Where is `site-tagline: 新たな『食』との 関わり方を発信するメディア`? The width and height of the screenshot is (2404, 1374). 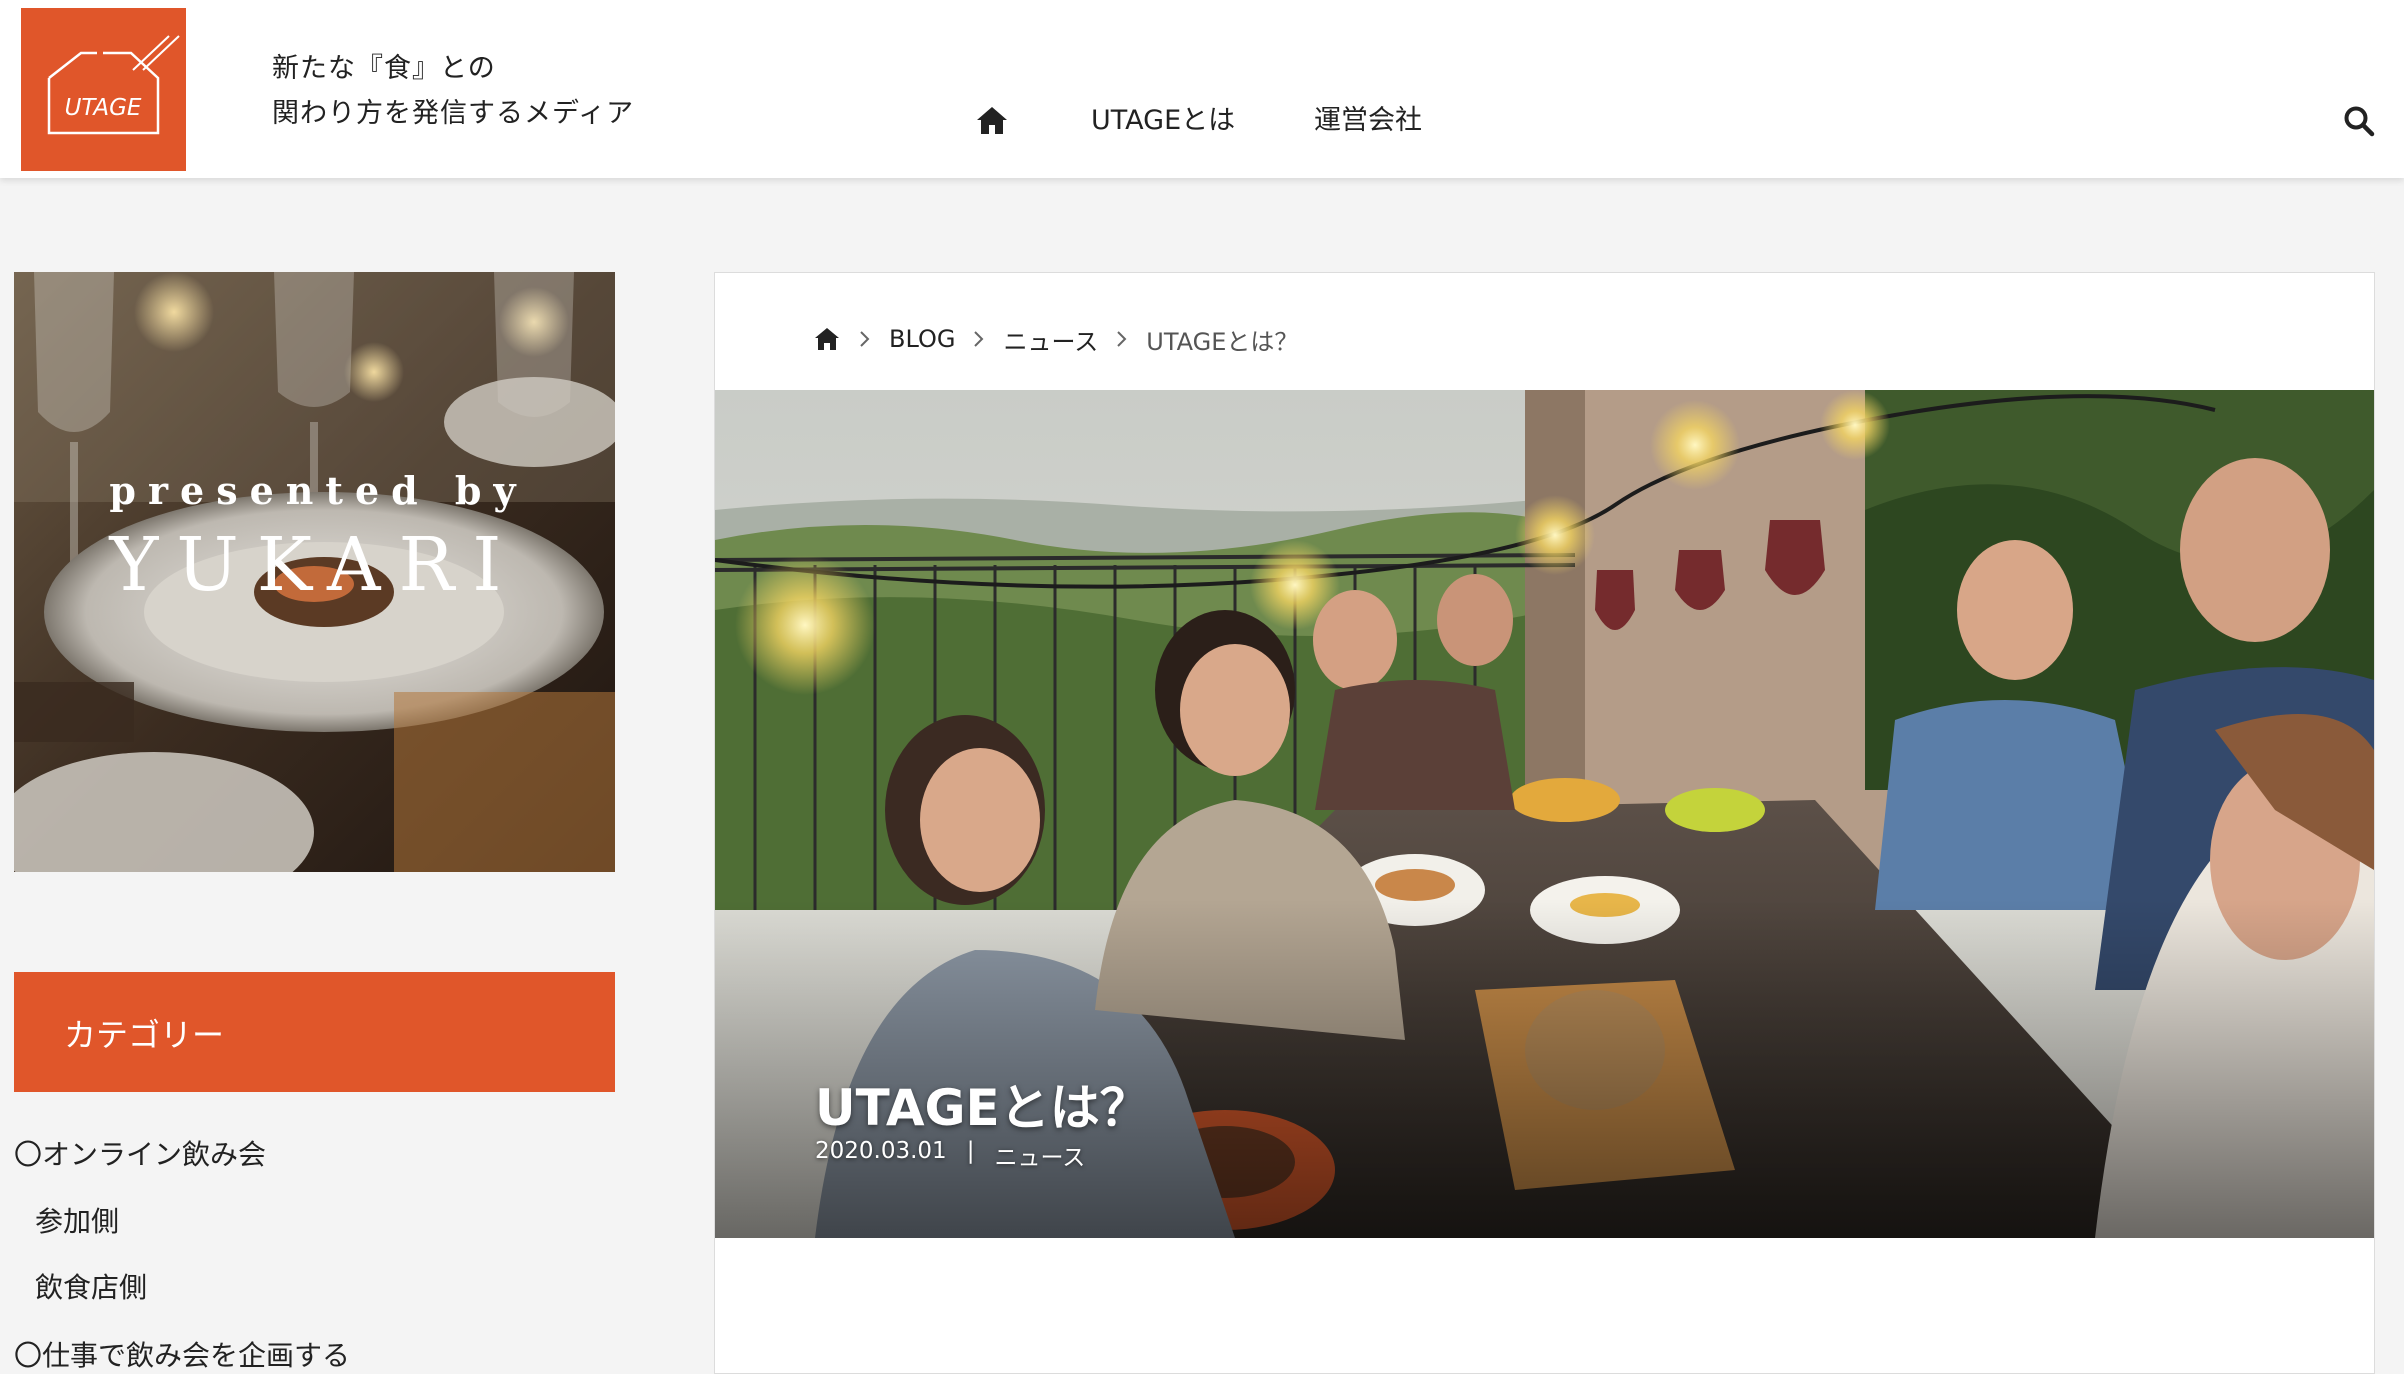
site-tagline: 新たな『食』との 関わり方を発信するメディア is located at coordinates (482, 91).